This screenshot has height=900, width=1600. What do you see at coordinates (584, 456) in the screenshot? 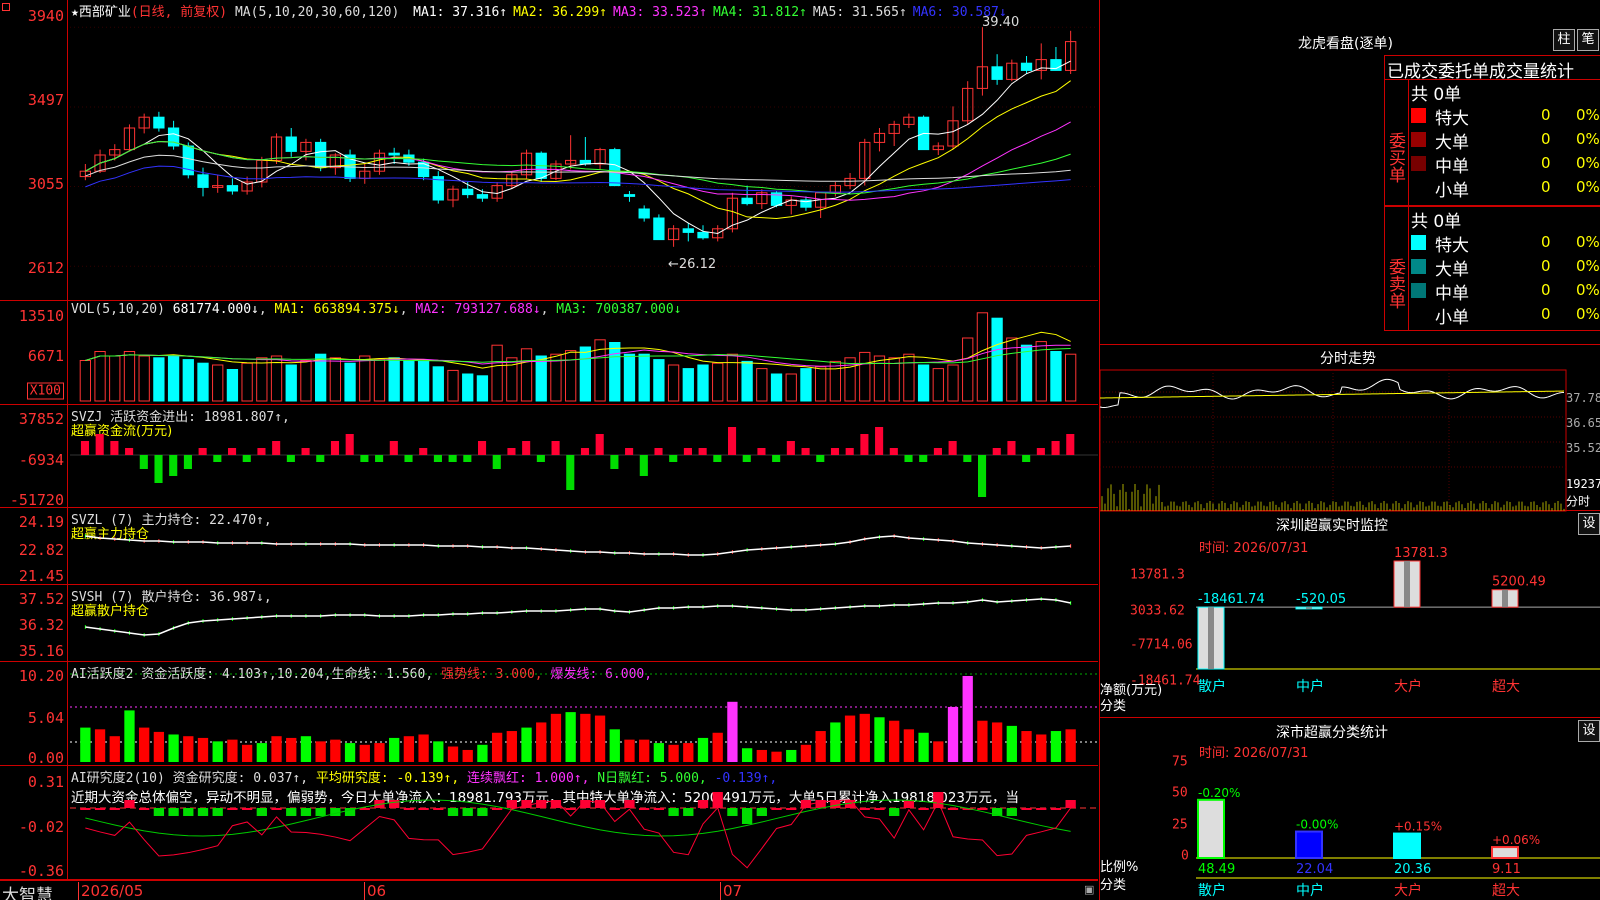
I see `svzj-chart` at bounding box center [584, 456].